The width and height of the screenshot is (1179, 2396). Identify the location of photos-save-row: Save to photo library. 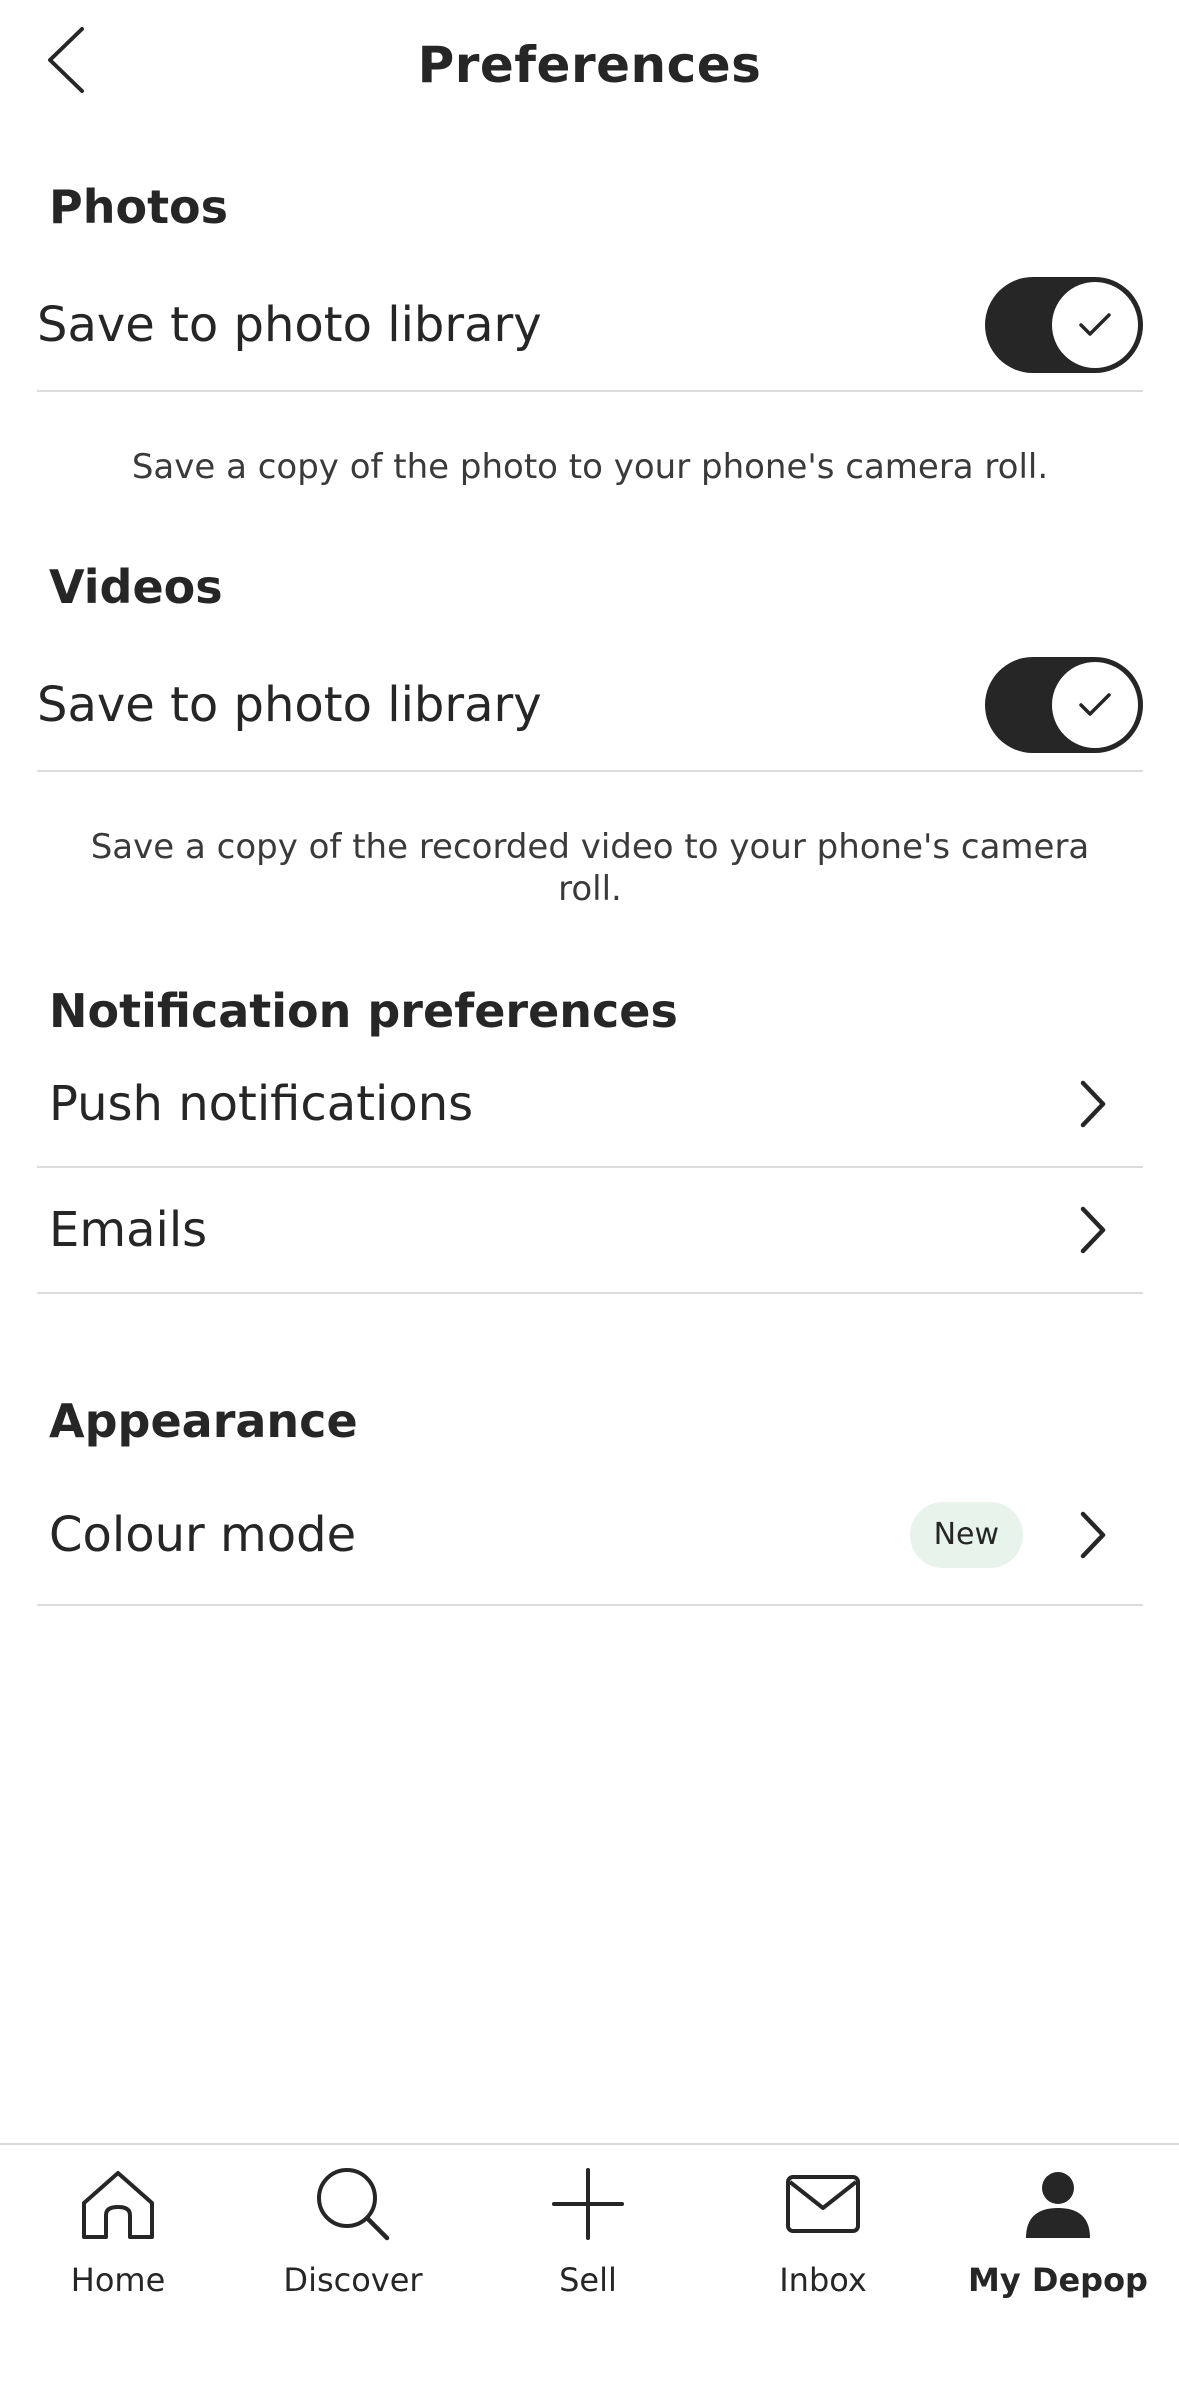
(590, 326).